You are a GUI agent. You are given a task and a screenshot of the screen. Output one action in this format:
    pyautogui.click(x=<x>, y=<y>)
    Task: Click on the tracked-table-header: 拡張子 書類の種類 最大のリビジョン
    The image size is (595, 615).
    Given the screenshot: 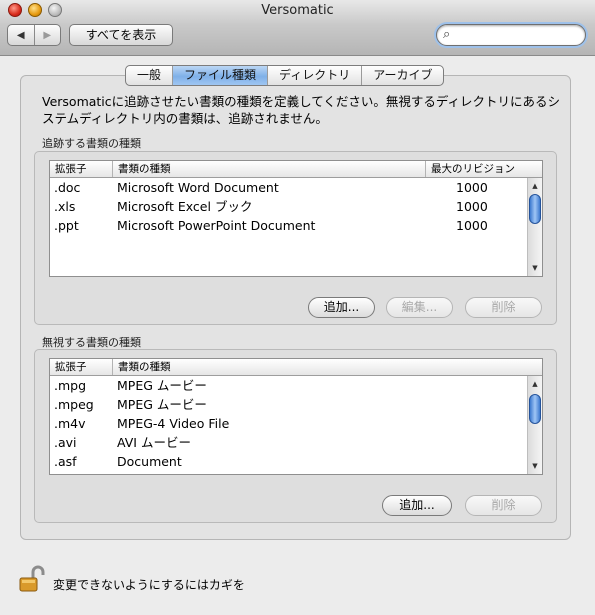 What is the action you would take?
    pyautogui.click(x=296, y=169)
    